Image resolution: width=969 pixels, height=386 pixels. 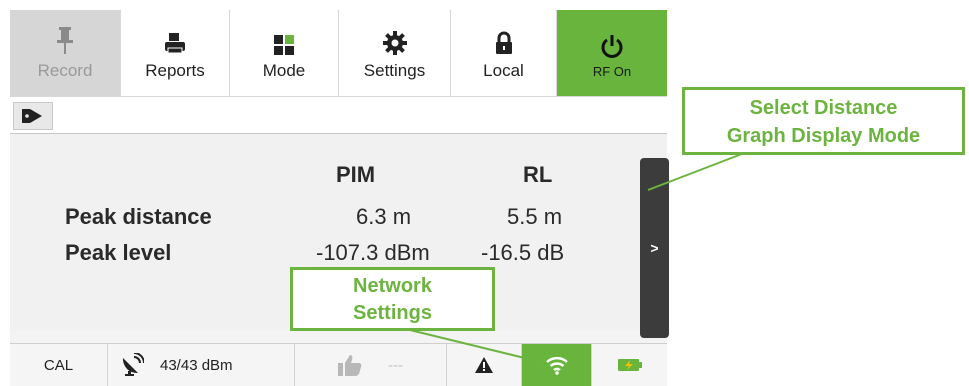 I want to click on chevron-right-icon: >, so click(x=654, y=248).